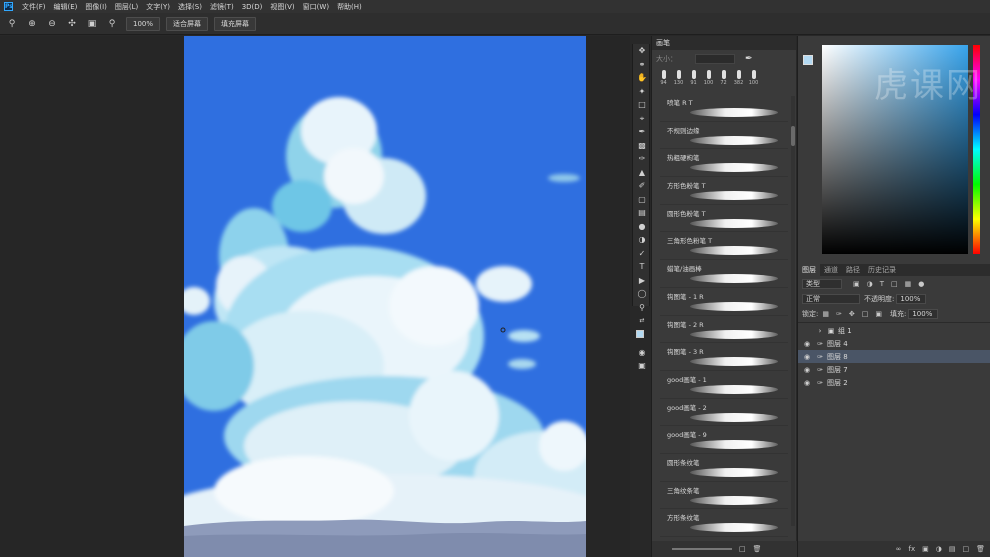 The height and width of the screenshot is (557, 990). I want to click on brush-item: 钩图笔 - 2 R, so click(724, 330).